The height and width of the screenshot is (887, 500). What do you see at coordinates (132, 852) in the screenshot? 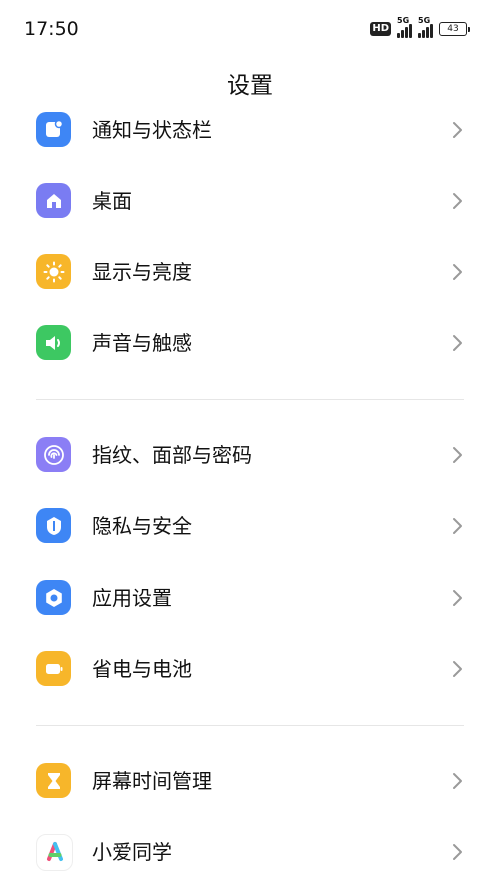
I see `settings-item-label: 小爱同学` at bounding box center [132, 852].